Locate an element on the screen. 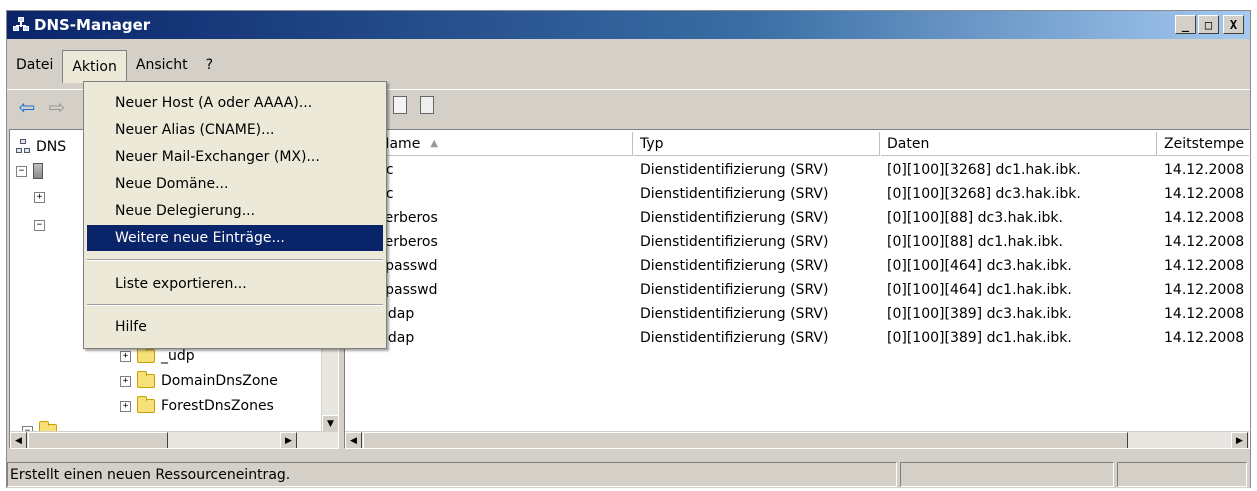 The image size is (1257, 491). column-header-data: Daten is located at coordinates (1019, 144).